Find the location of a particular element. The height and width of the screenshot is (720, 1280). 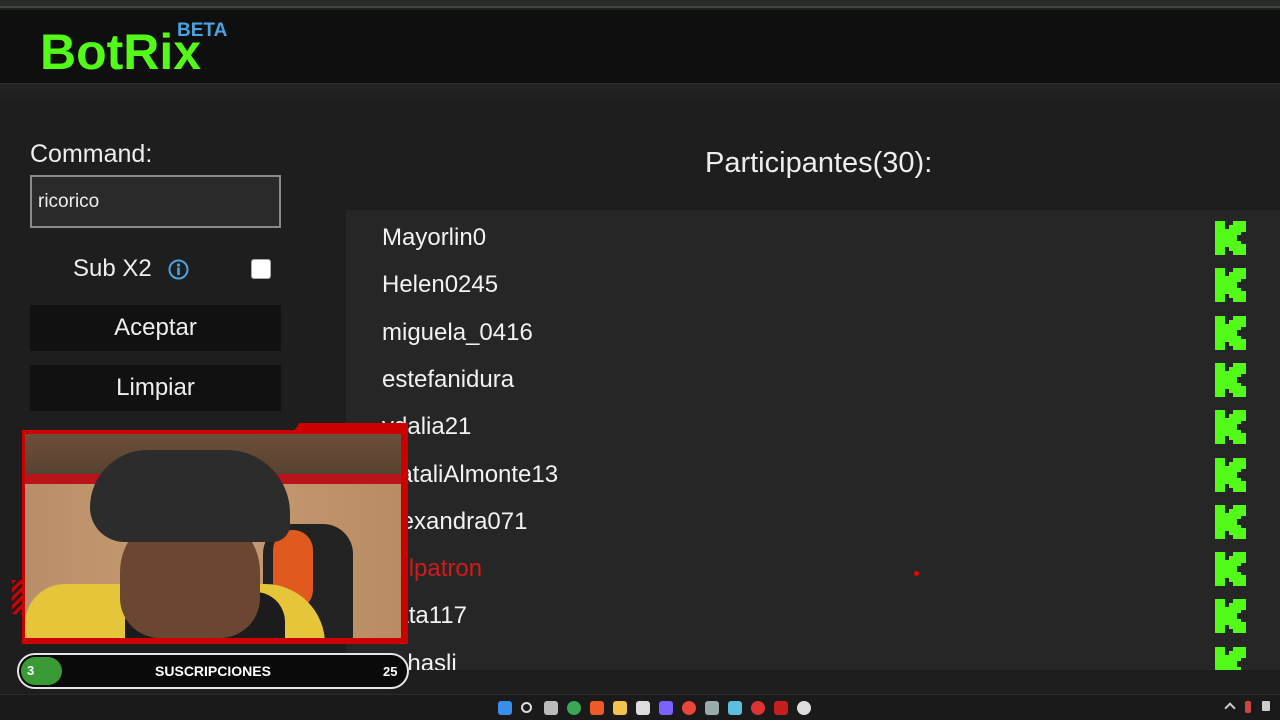

windows-start-icon is located at coordinates (505, 708).